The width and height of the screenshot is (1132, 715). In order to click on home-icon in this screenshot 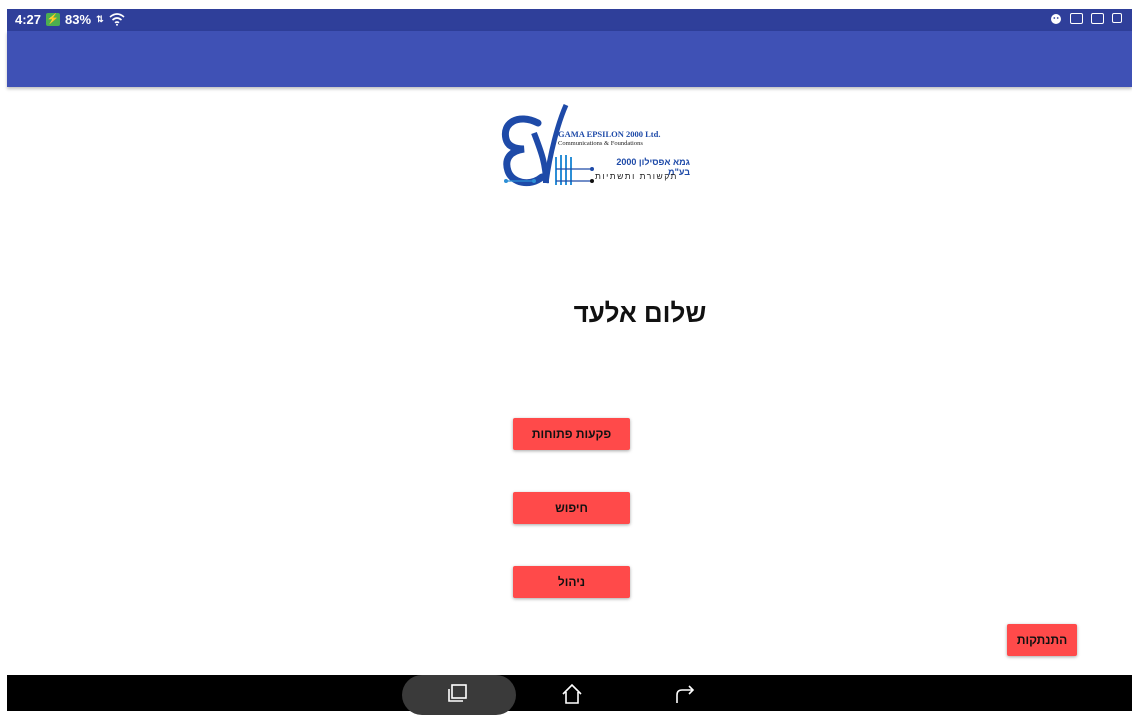, I will do `click(572, 694)`.